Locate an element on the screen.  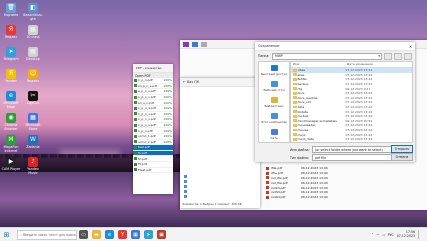
folder-date: 06.12.2023 20:52 is located at coordinates (359, 120).